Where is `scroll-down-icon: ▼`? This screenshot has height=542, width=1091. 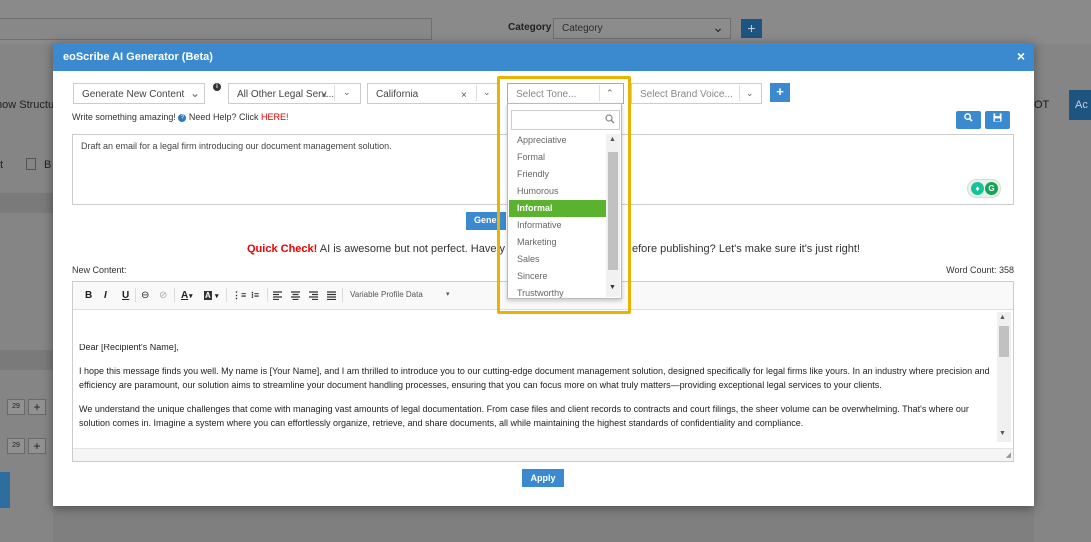
scroll-down-icon: ▼ is located at coordinates (1002, 433).